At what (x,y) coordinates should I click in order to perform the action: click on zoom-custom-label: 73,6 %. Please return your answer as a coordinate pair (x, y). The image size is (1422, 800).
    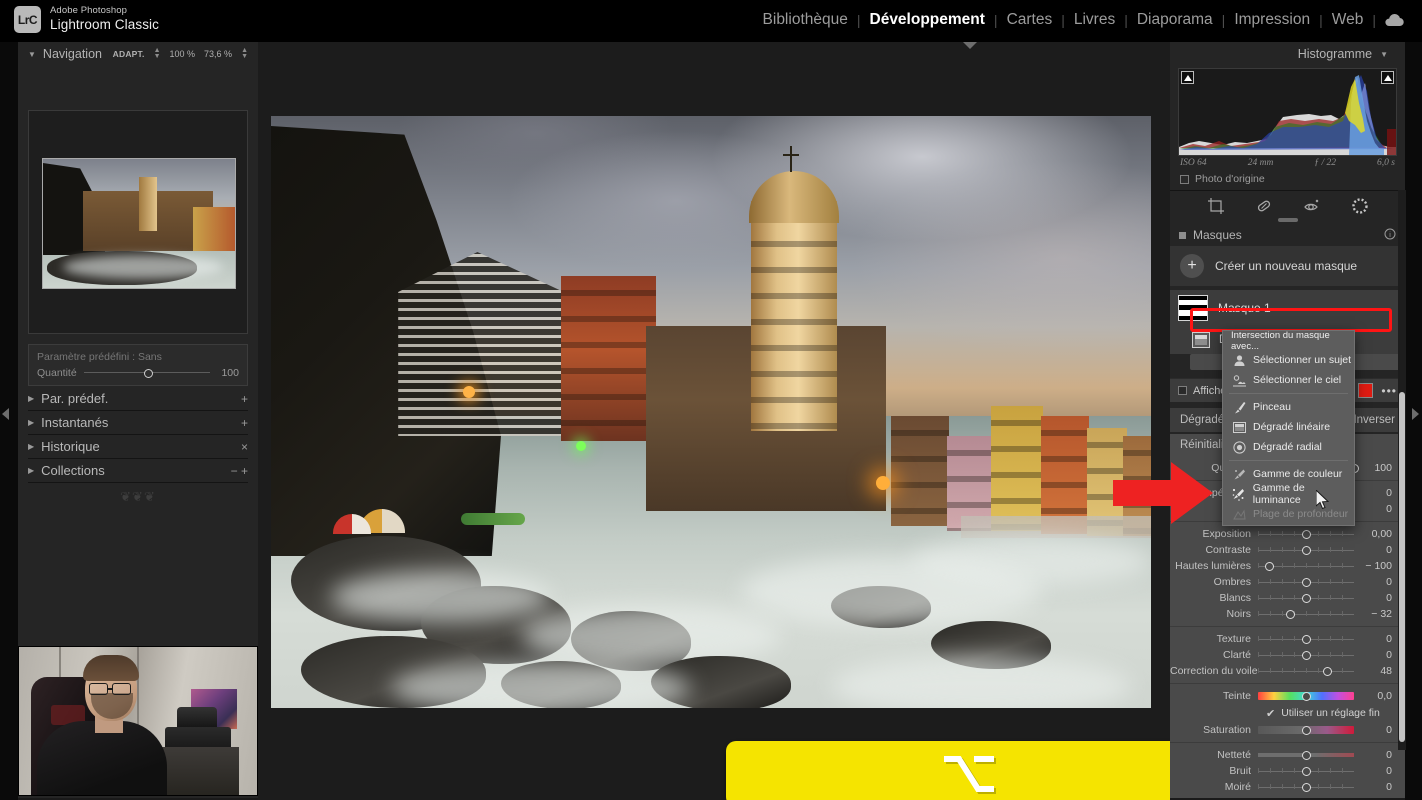
    Looking at the image, I should click on (218, 54).